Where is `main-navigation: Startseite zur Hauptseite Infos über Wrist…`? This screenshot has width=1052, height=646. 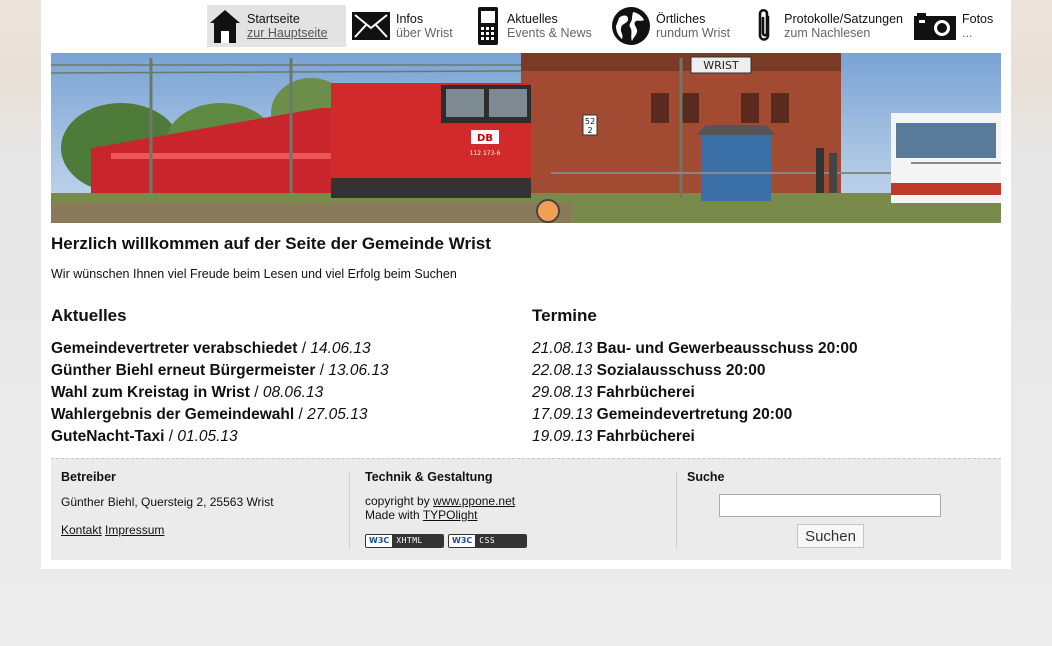 main-navigation: Startseite zur Hauptseite Infos über Wrist… is located at coordinates (526, 26).